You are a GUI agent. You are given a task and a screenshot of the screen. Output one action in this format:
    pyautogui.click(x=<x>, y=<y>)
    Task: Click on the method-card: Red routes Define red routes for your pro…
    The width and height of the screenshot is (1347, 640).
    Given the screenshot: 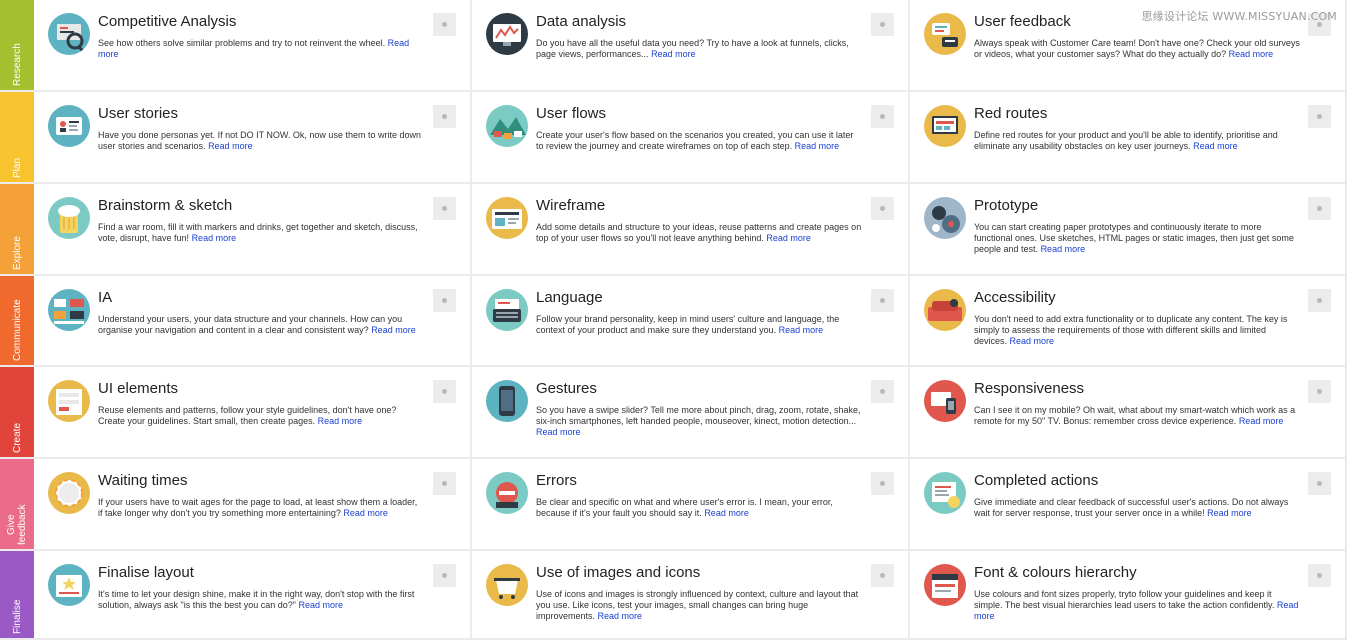 What is the action you would take?
    pyautogui.click(x=1128, y=138)
    